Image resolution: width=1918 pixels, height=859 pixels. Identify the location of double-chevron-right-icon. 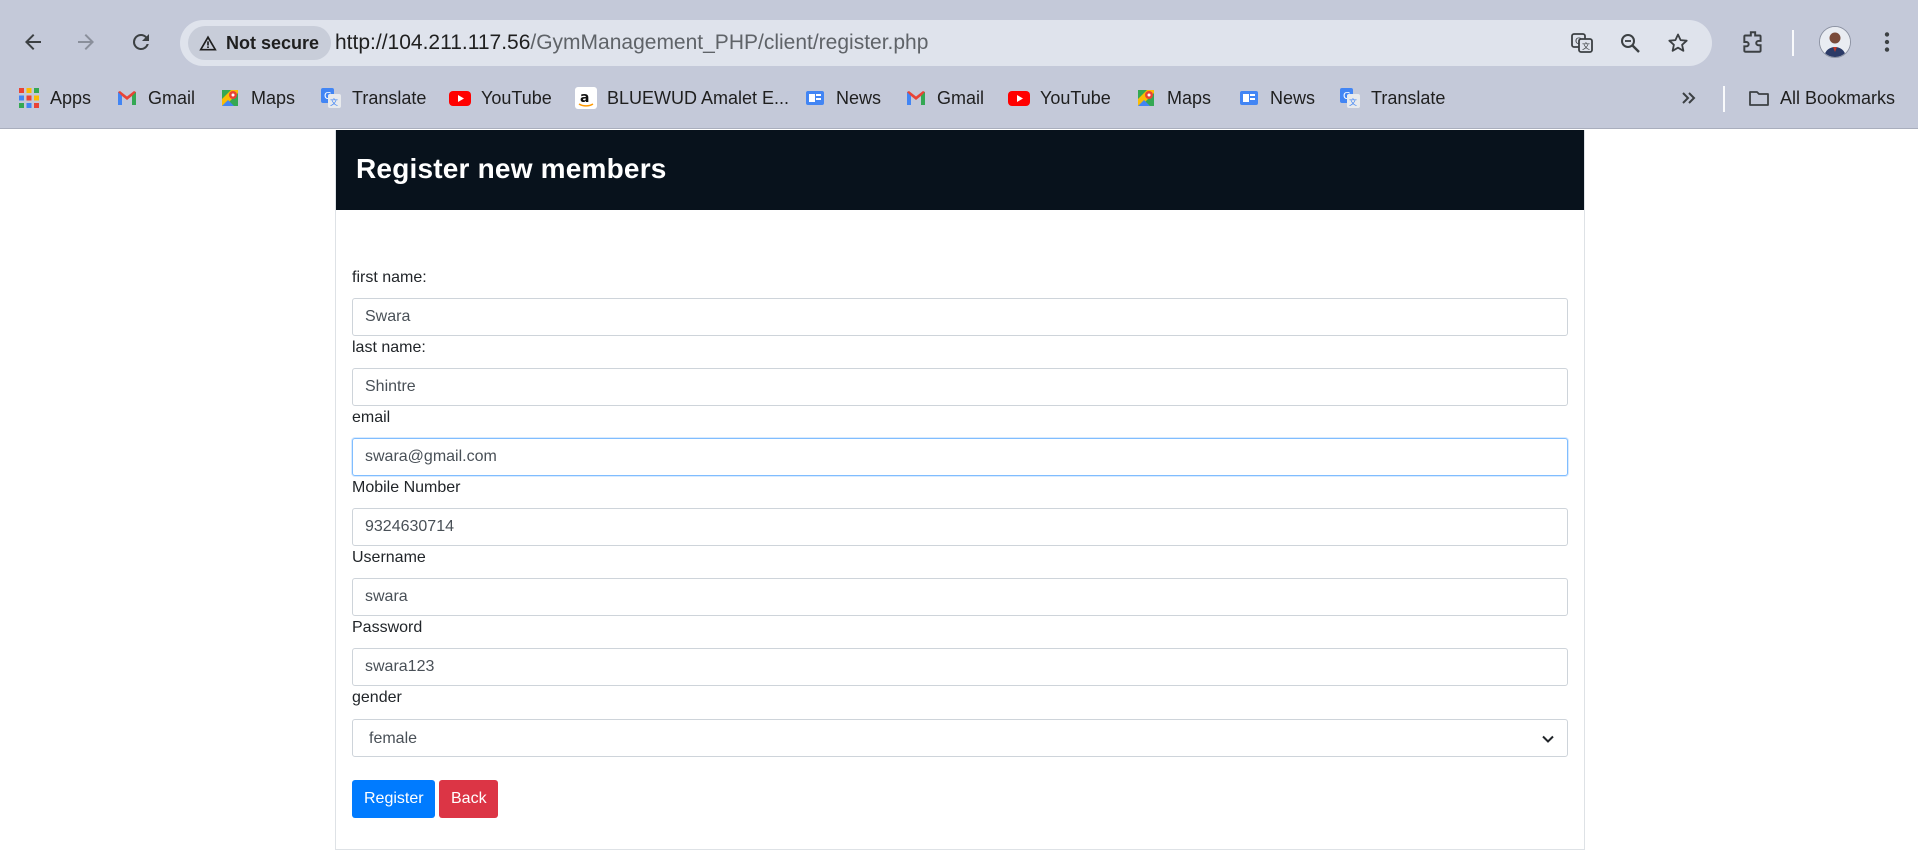
(1689, 98).